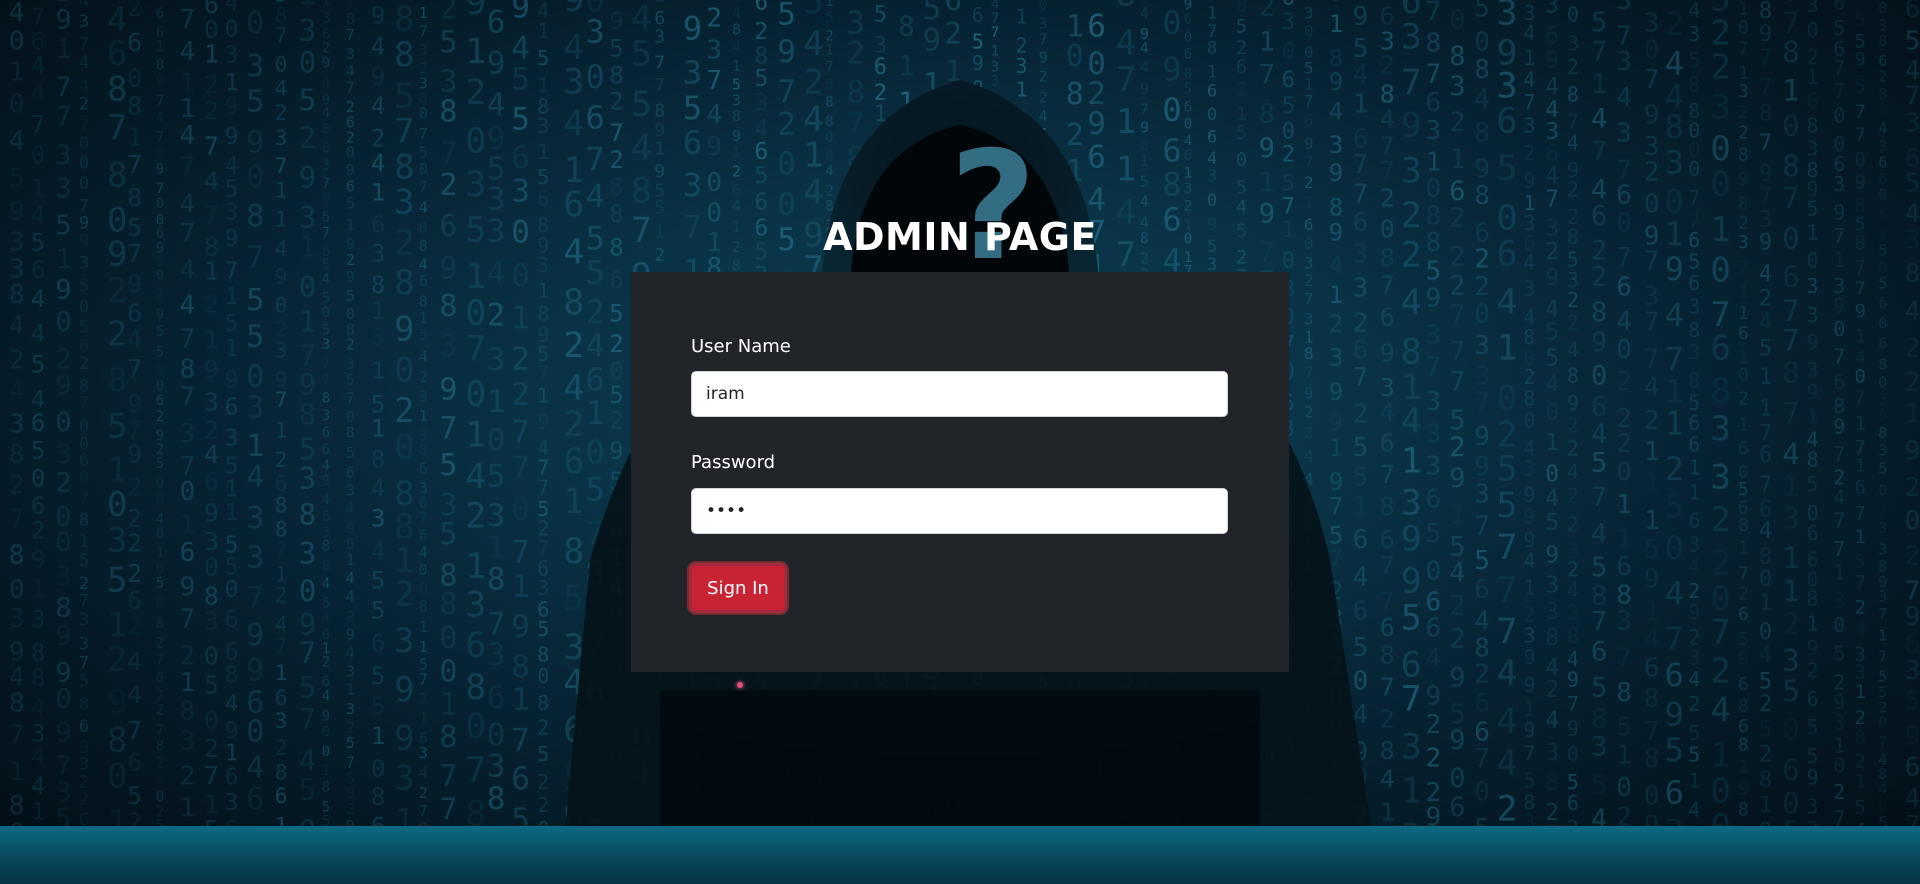 This screenshot has height=884, width=1920. What do you see at coordinates (959, 394) in the screenshot?
I see `username-input` at bounding box center [959, 394].